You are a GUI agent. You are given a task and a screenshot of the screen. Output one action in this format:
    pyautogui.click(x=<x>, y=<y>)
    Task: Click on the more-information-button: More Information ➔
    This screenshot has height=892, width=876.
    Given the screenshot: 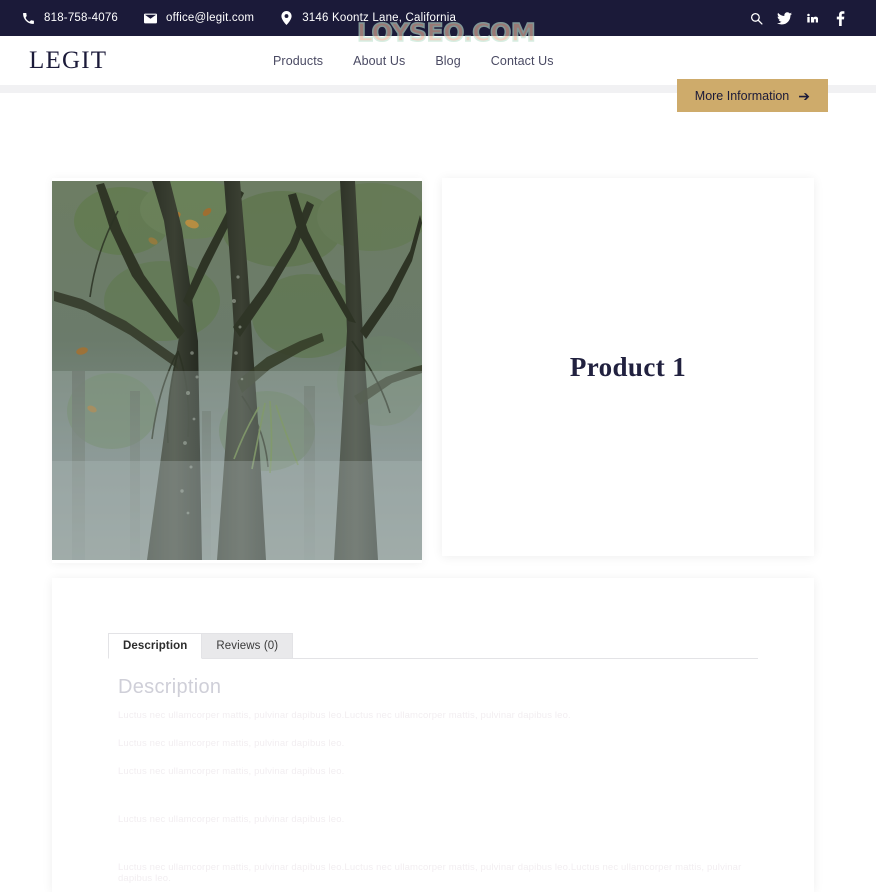 What is the action you would take?
    pyautogui.click(x=752, y=95)
    